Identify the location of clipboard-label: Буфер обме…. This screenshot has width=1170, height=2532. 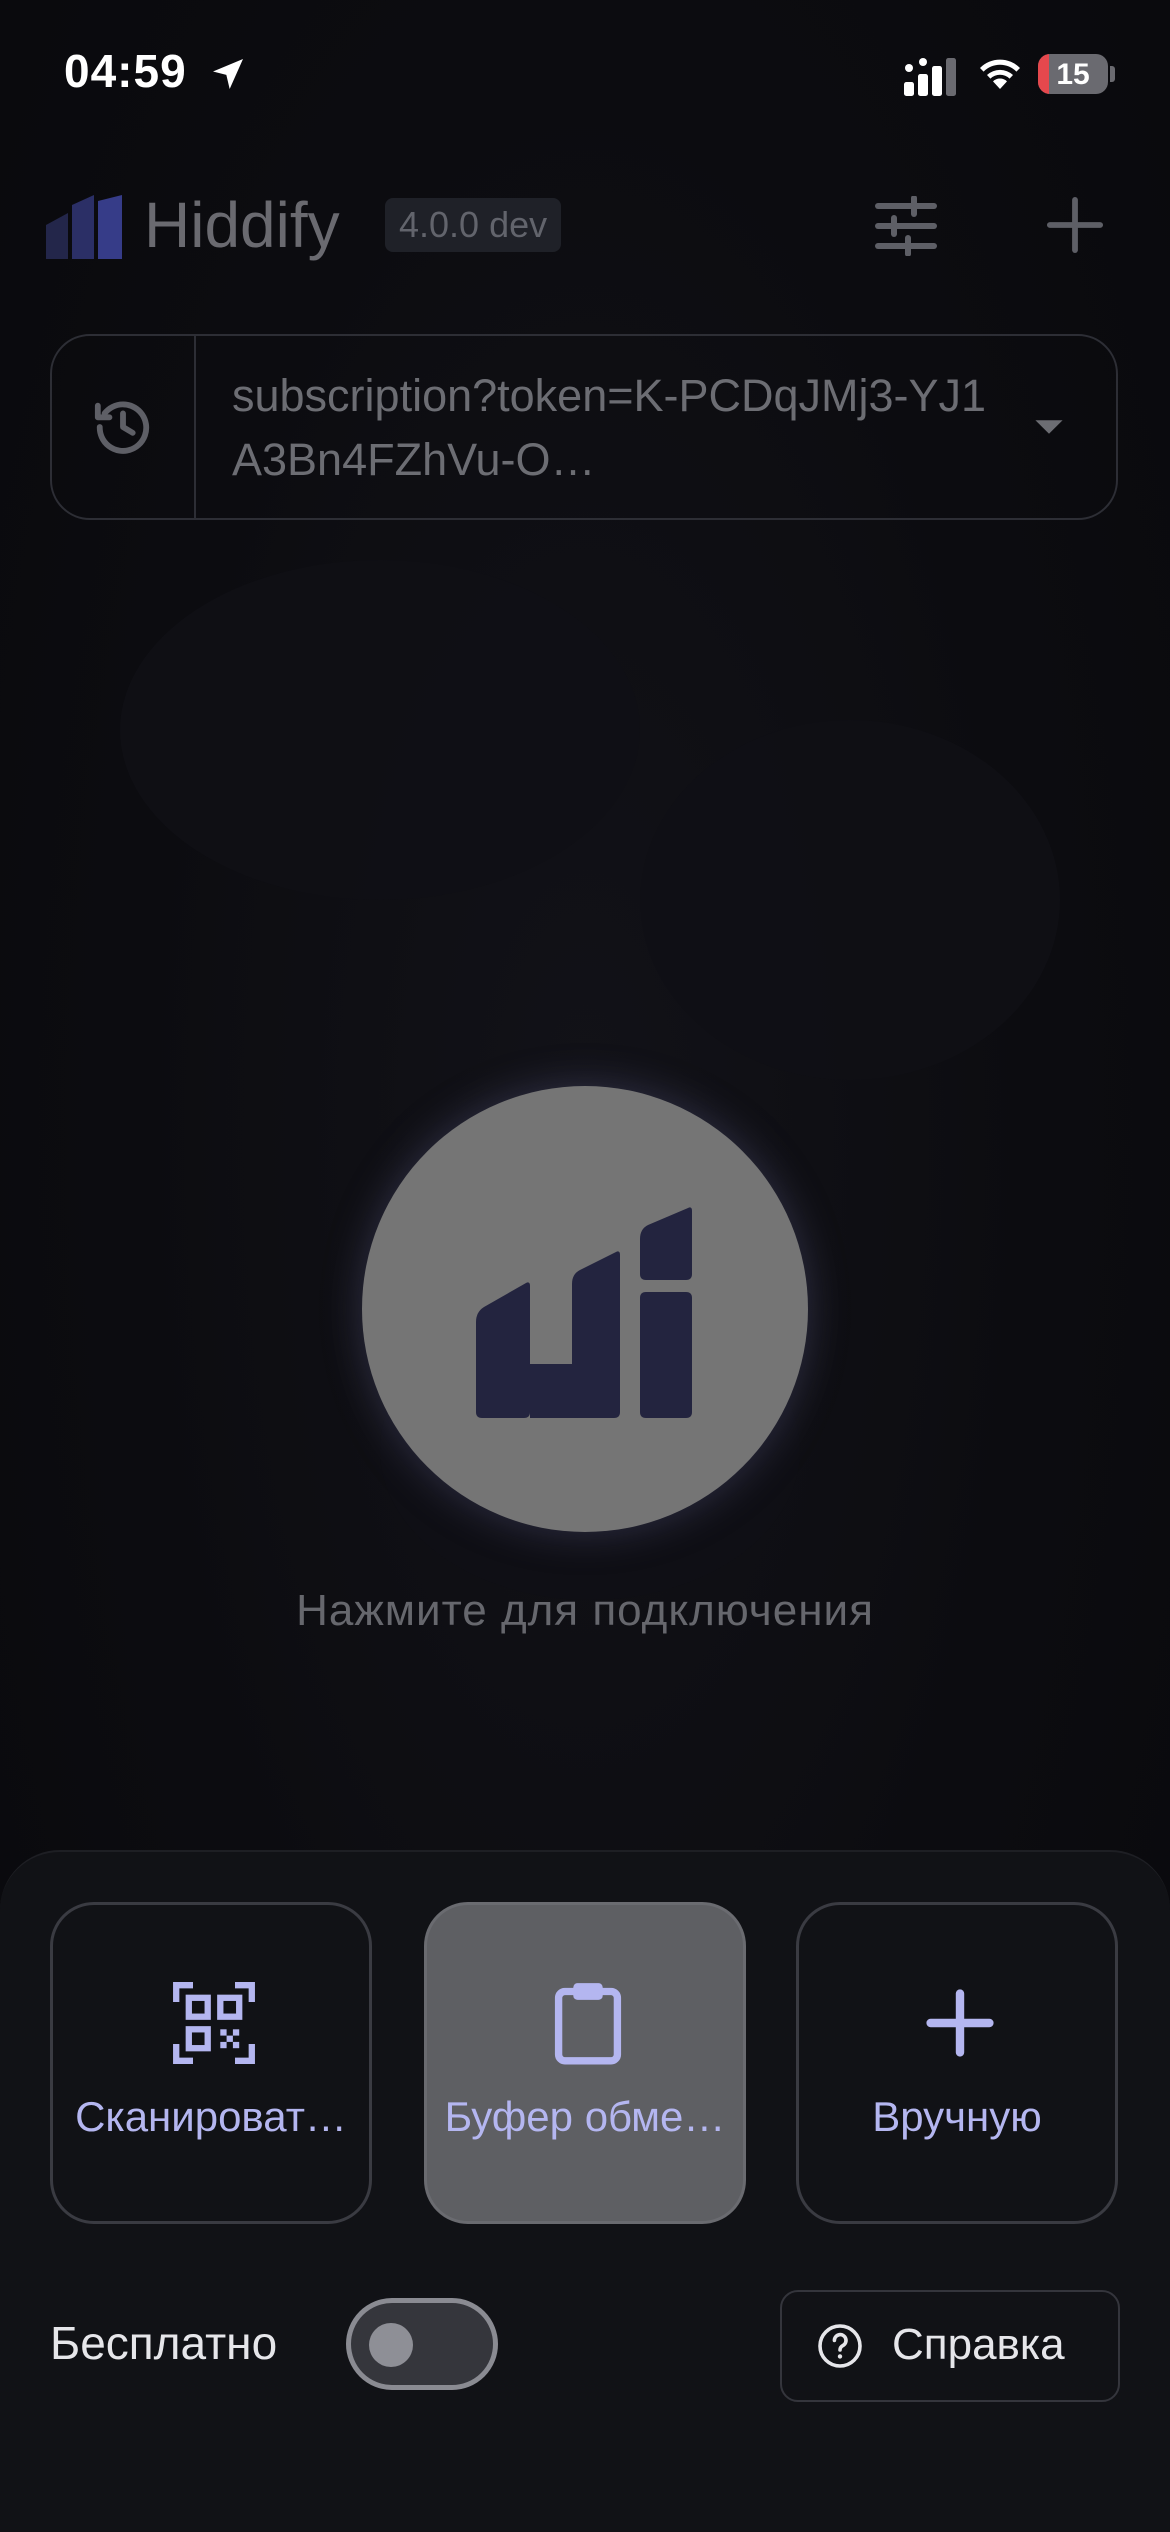
(585, 2116).